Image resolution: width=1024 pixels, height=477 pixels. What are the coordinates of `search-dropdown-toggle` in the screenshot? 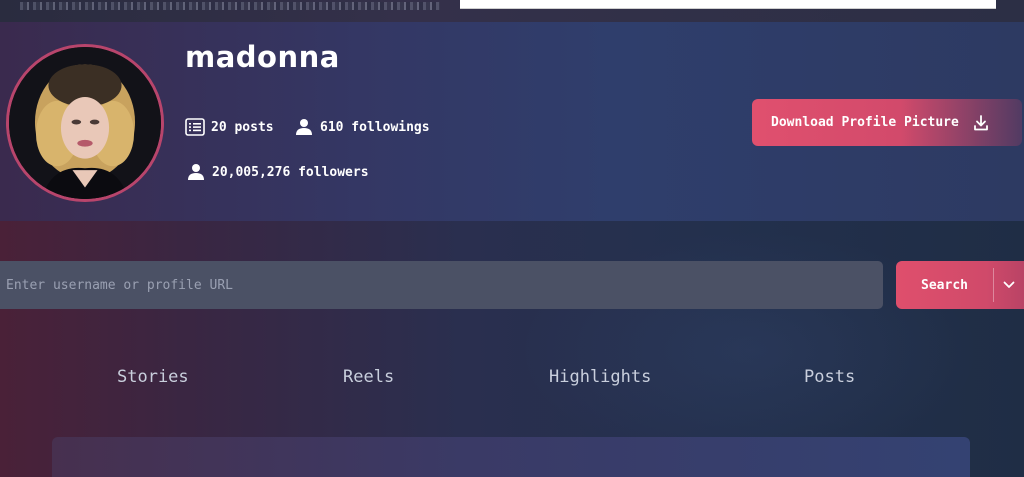 It's located at (1009, 285).